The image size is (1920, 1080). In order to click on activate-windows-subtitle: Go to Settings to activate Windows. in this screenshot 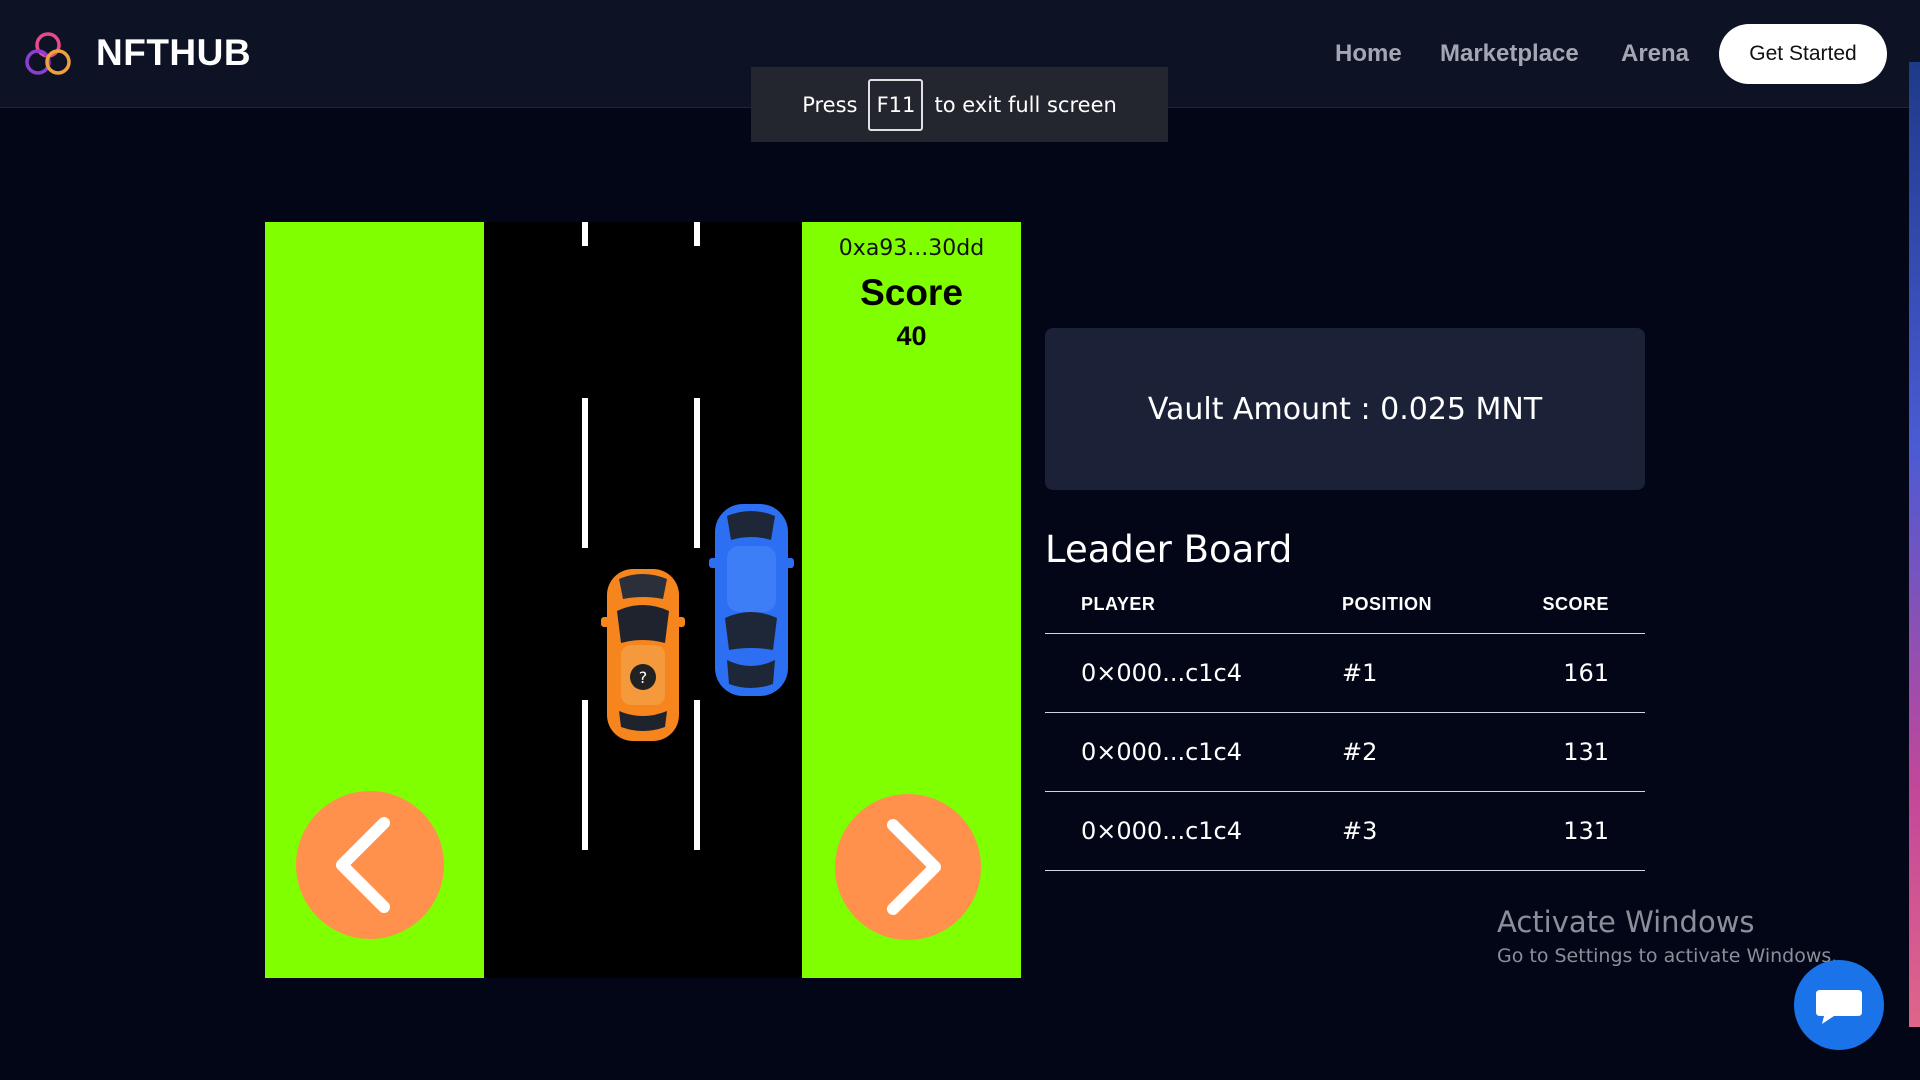, I will do `click(1667, 956)`.